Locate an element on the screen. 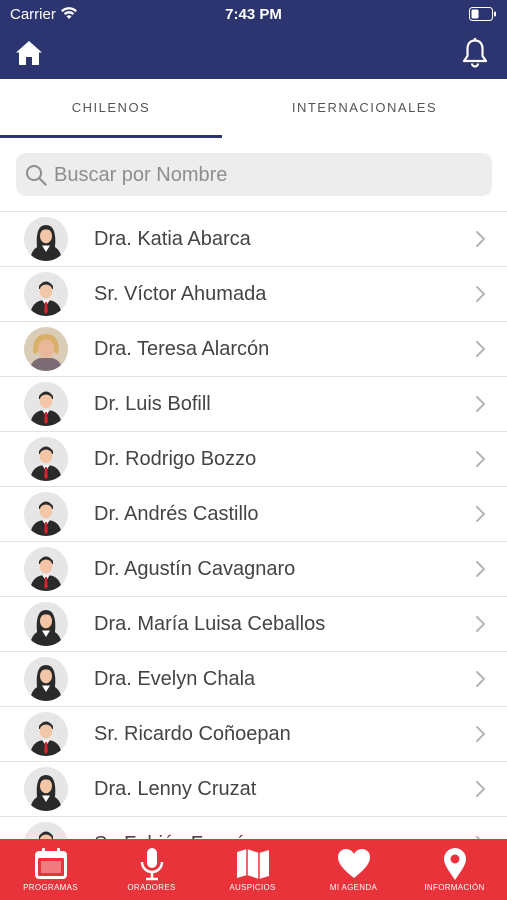  home-button is located at coordinates (29, 53).